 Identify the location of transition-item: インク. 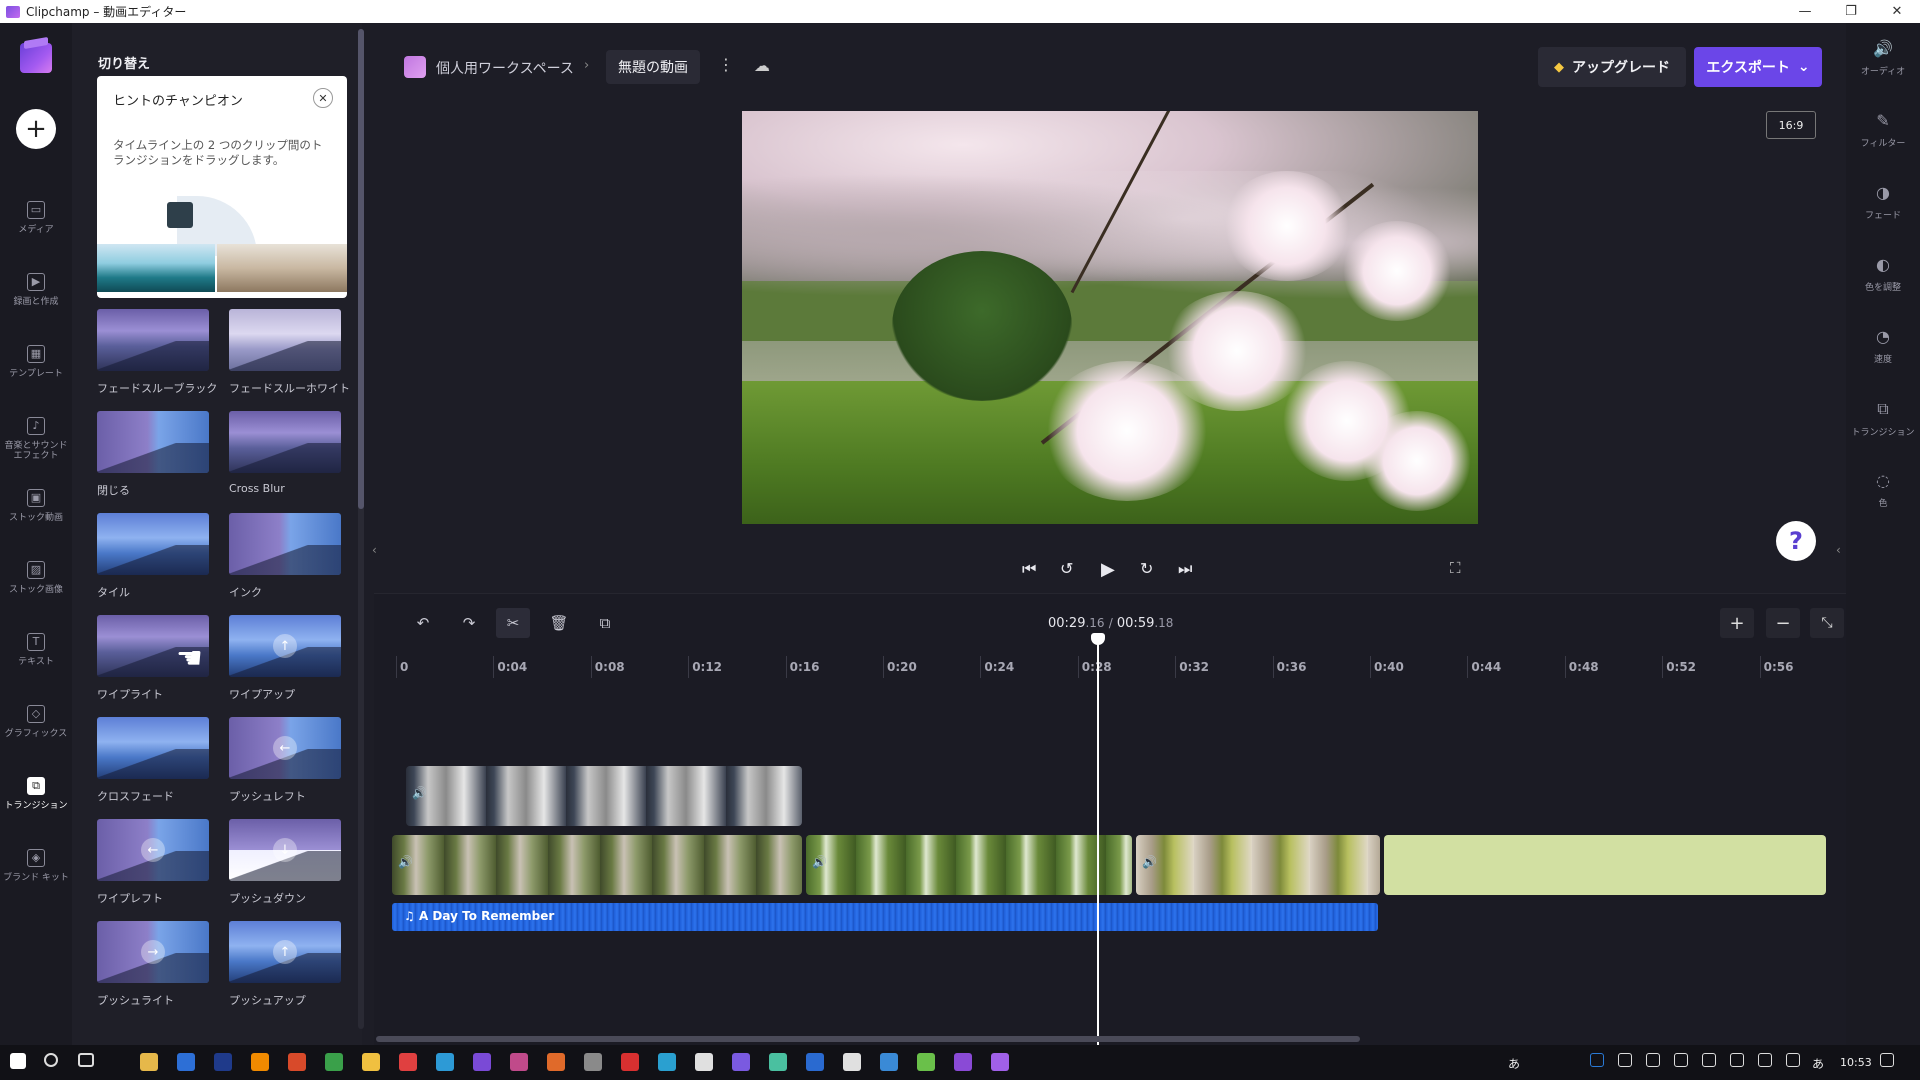
(285, 556).